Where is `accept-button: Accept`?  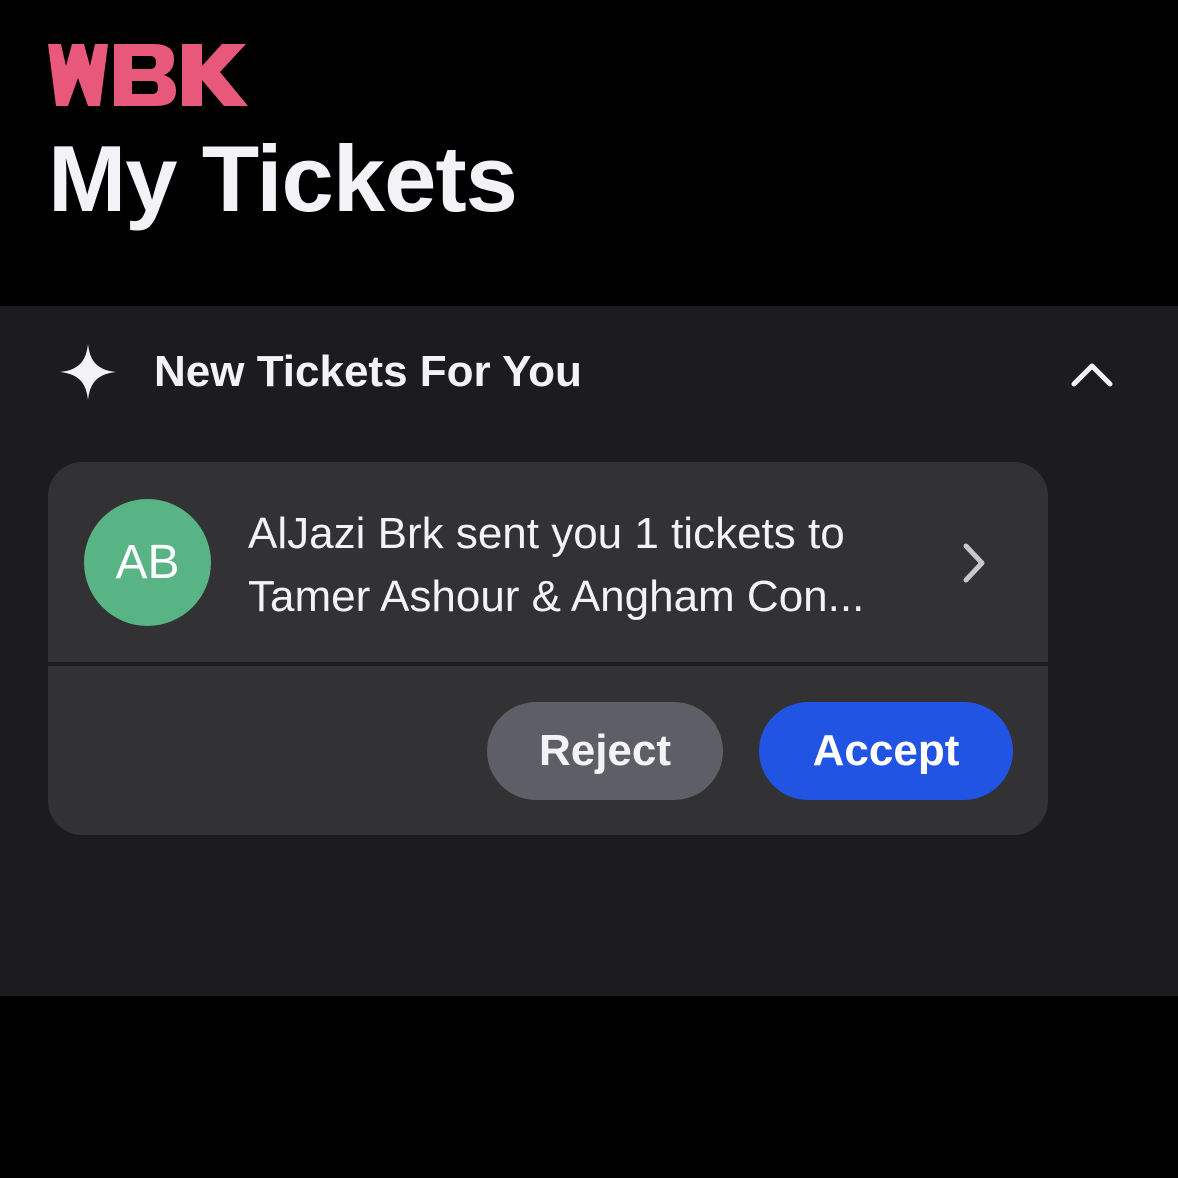 accept-button: Accept is located at coordinates (886, 751).